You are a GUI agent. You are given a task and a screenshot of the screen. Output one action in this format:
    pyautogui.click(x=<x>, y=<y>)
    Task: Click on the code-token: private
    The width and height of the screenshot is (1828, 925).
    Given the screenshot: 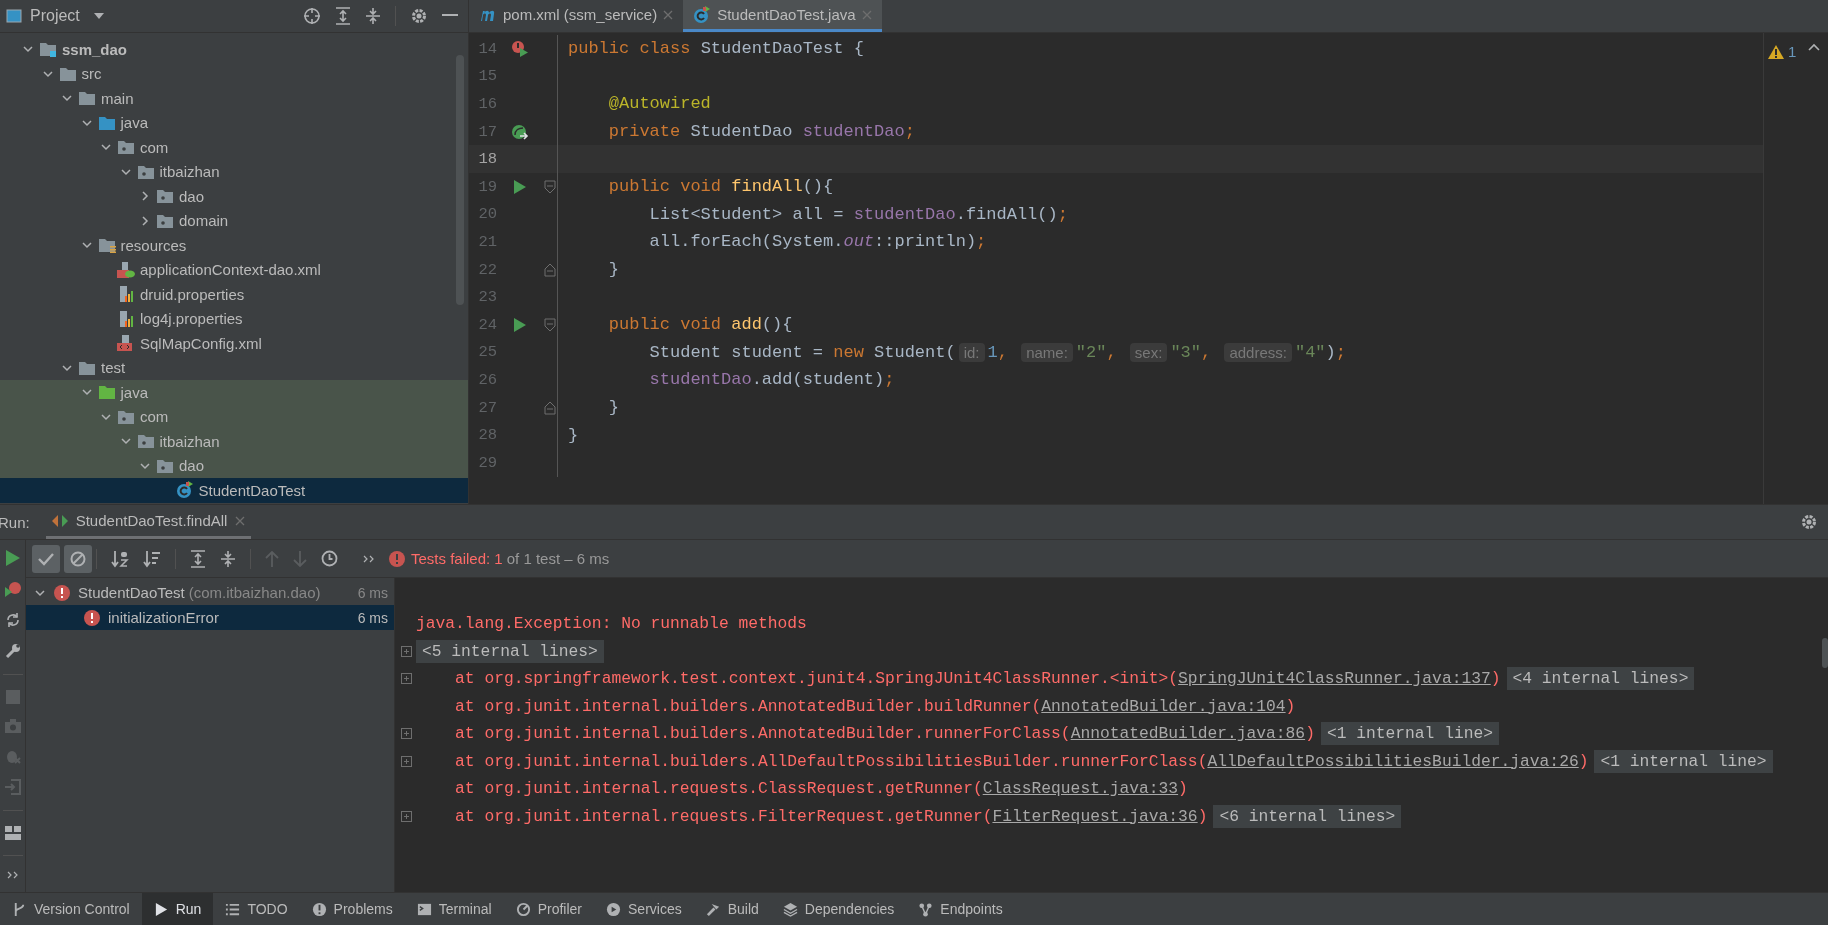 What is the action you would take?
    pyautogui.click(x=644, y=132)
    